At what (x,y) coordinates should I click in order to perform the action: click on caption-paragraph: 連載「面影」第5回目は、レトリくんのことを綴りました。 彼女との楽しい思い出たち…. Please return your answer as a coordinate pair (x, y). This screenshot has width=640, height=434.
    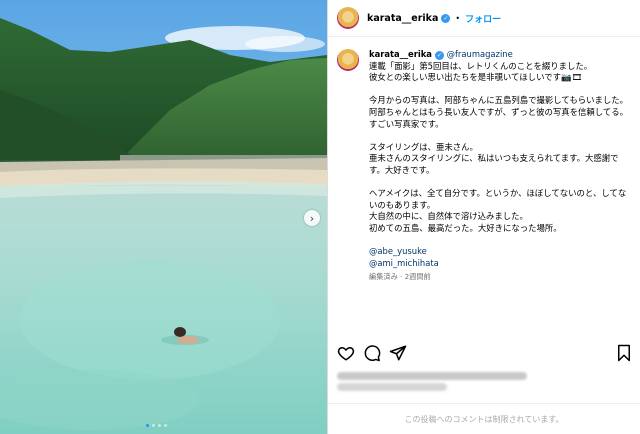
    Looking at the image, I should click on (481, 71).